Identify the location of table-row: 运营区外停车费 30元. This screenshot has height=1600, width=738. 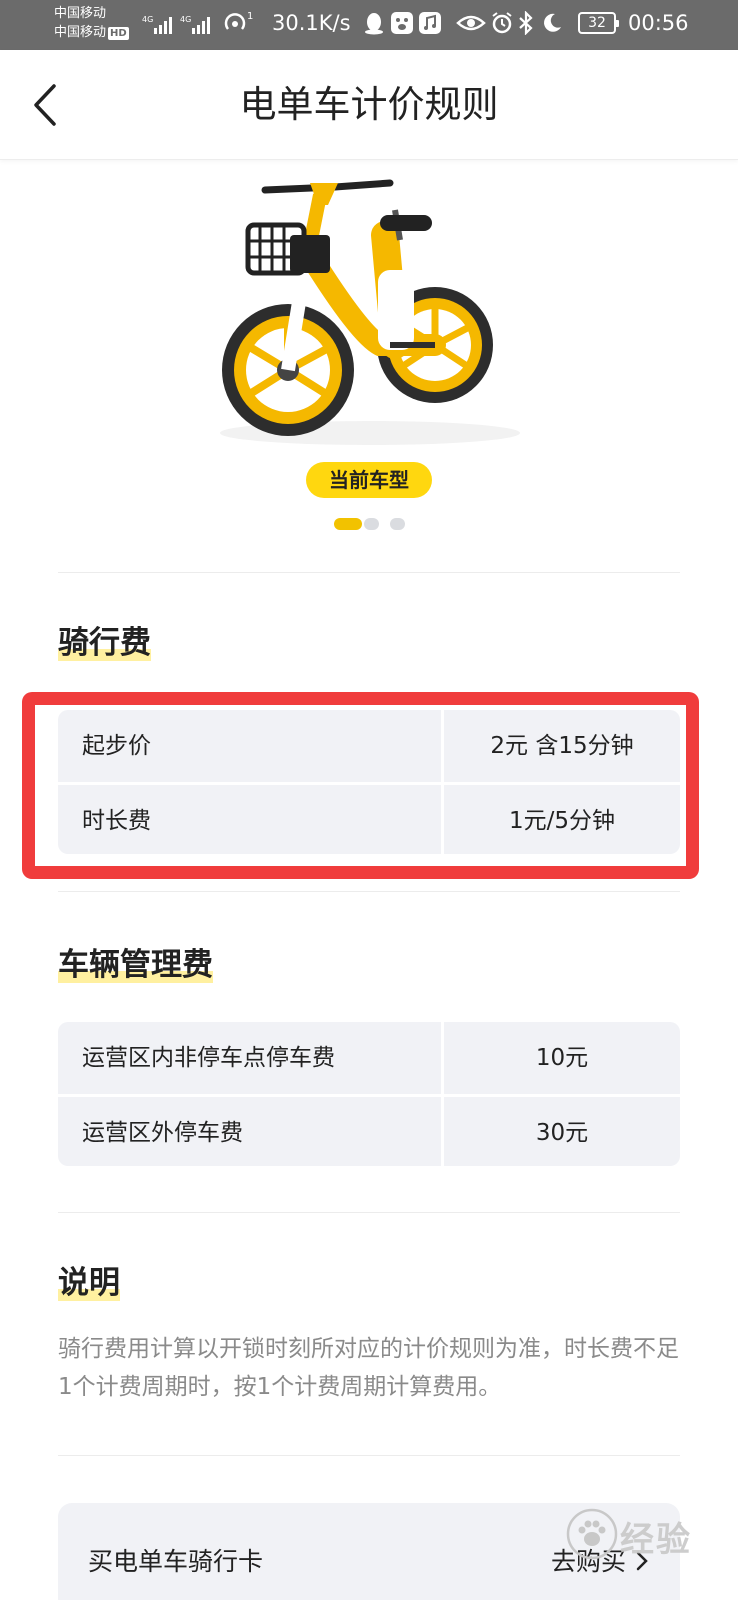
(369, 1130).